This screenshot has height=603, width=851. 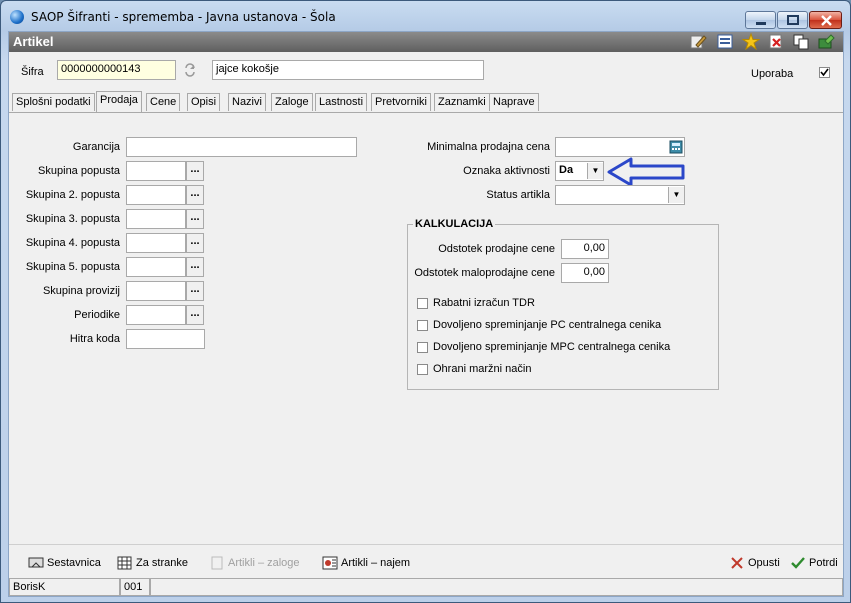 I want to click on tab-label: Naprave, so click(x=514, y=102).